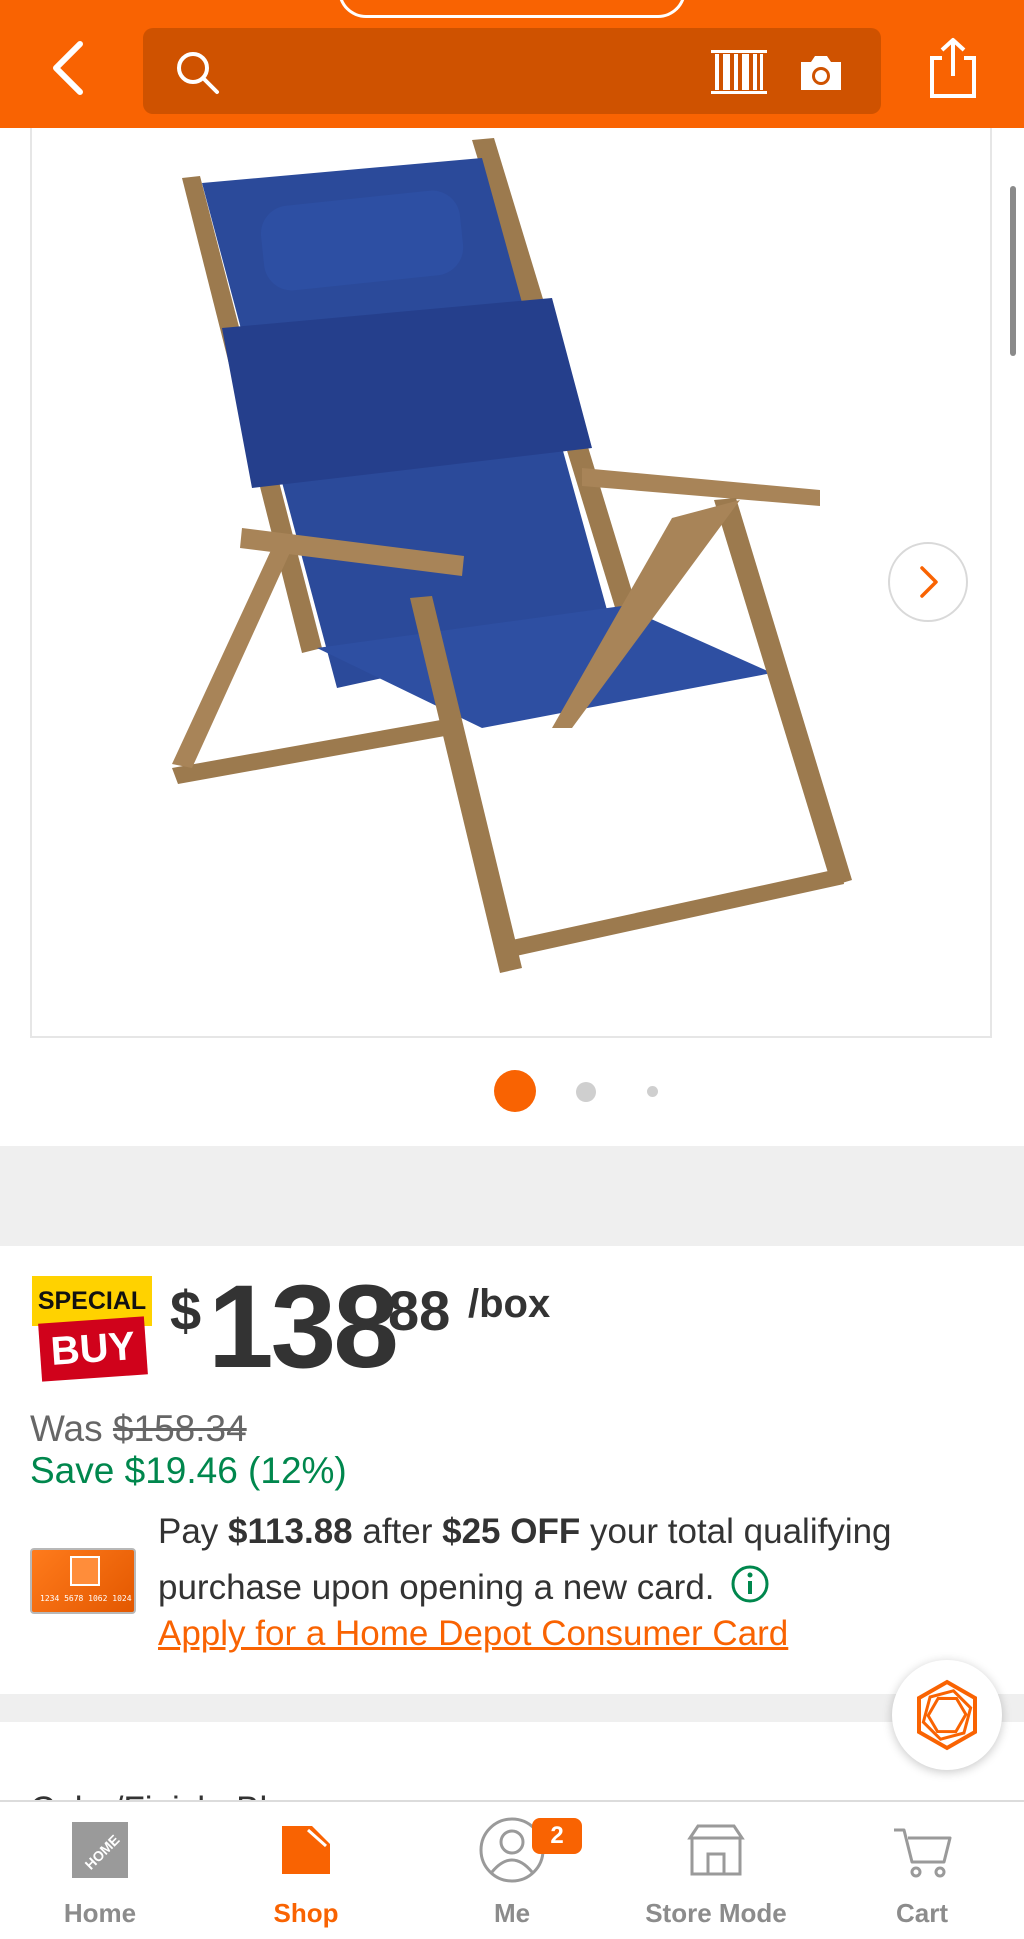 The image size is (1024, 1939). I want to click on info-icon, so click(750, 1584).